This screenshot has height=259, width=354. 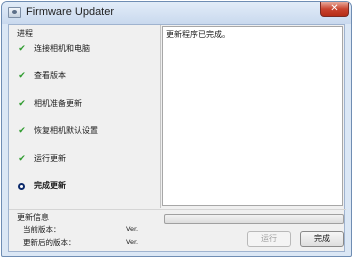 I want to click on update-info-heading: 更新信息, so click(x=33, y=217).